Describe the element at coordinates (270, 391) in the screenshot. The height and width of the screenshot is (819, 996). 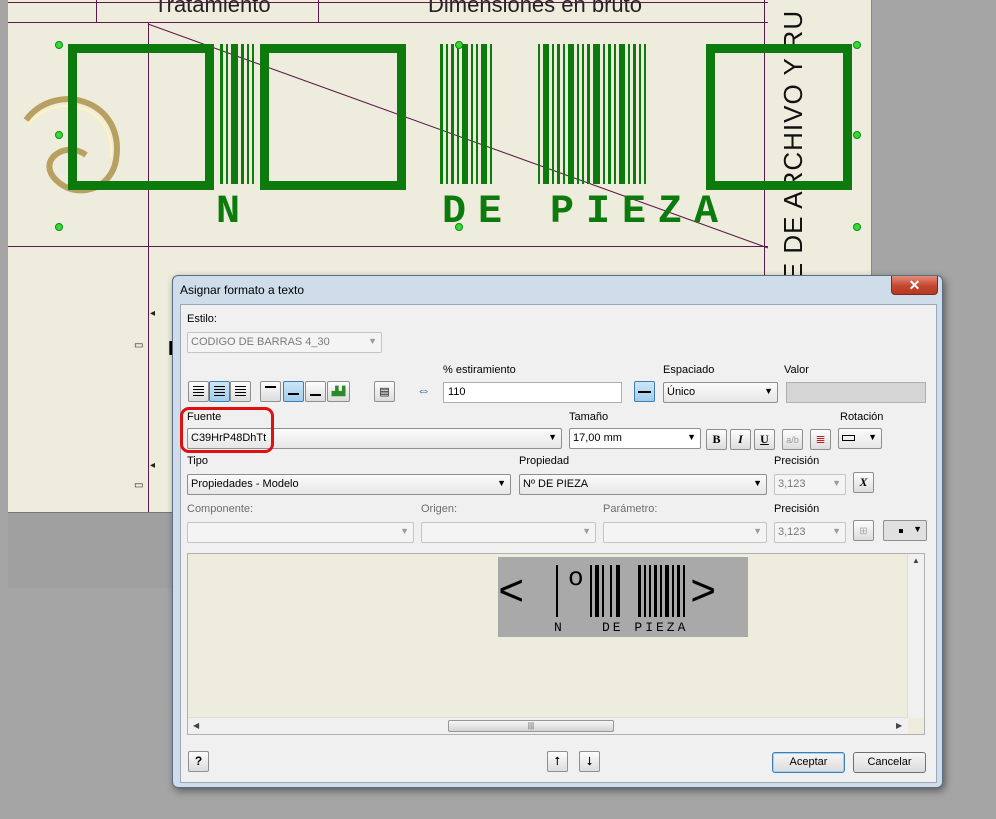
I see `valign-top-button` at that location.